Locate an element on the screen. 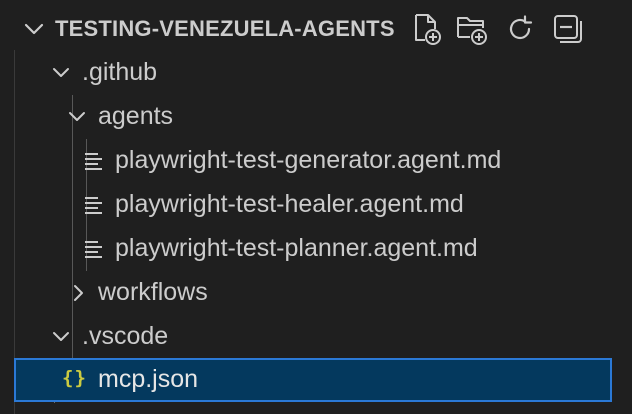  tree-item-label: workflows is located at coordinates (153, 292).